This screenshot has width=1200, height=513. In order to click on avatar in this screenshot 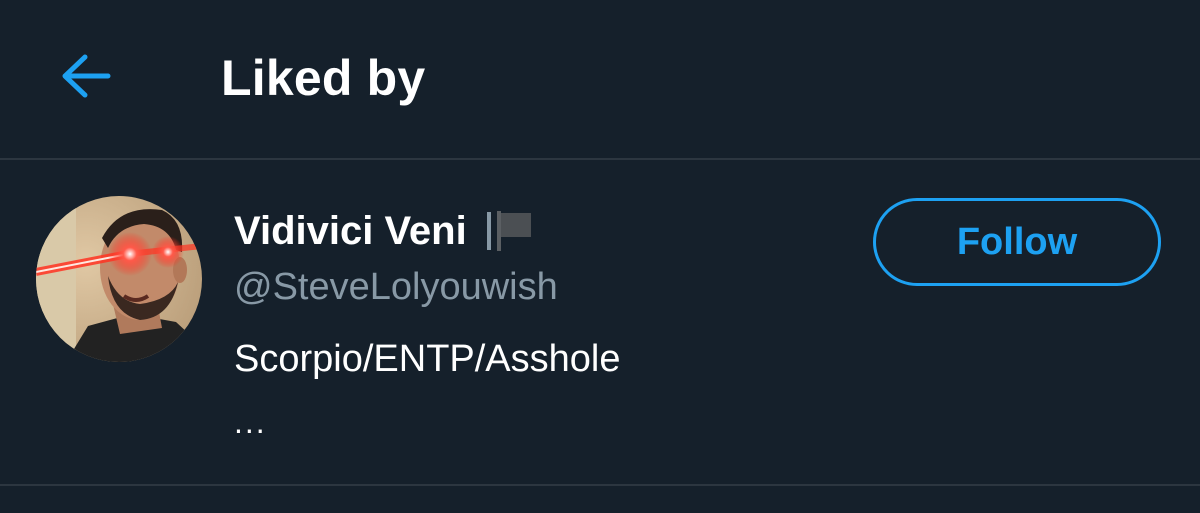, I will do `click(119, 279)`.